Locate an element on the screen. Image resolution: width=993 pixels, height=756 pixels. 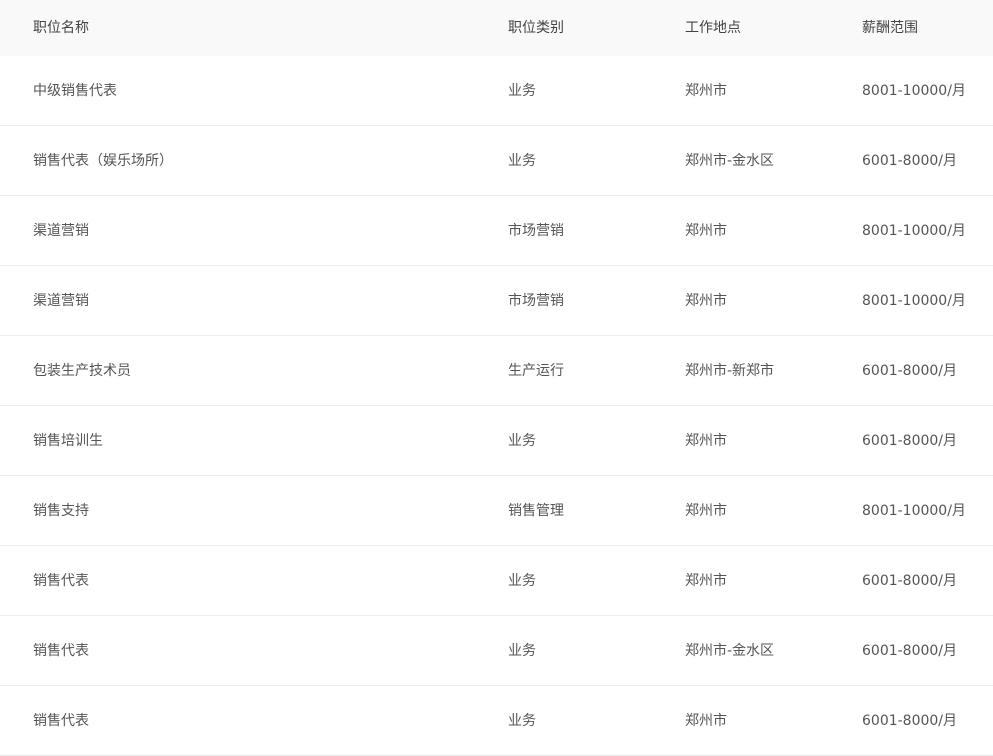
job-title: 中级销售代表 is located at coordinates (254, 91).